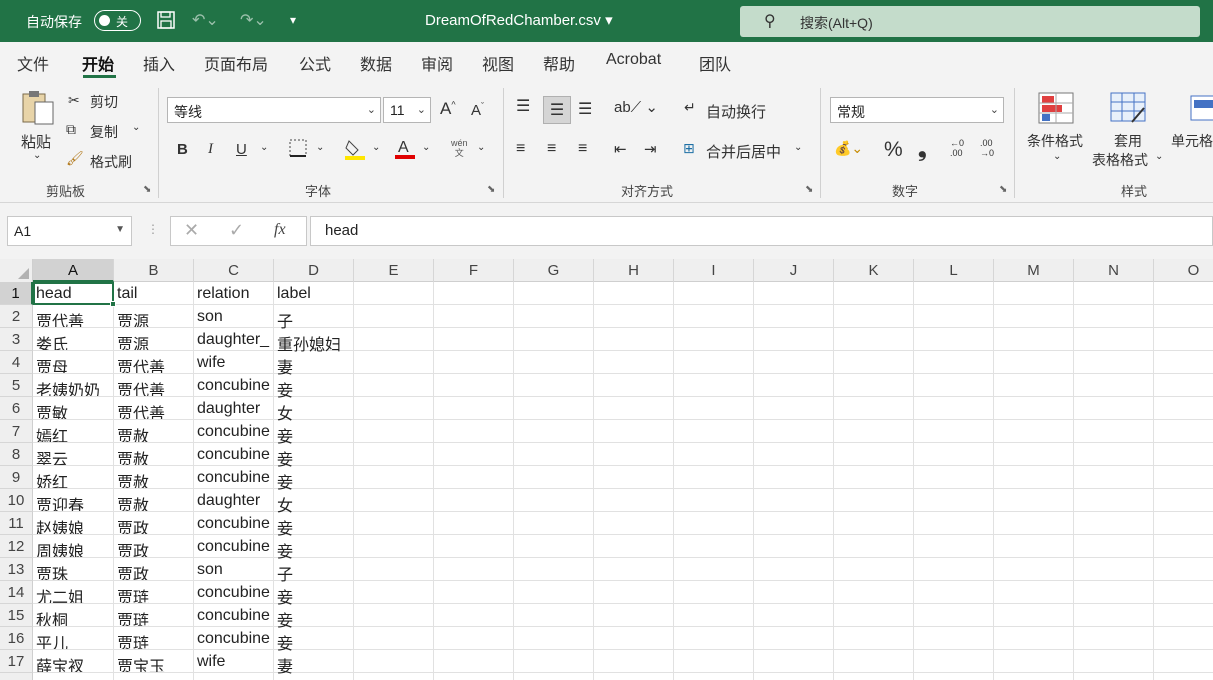 The image size is (1213, 680). I want to click on table-cell: 赵姨娘, so click(73, 523).